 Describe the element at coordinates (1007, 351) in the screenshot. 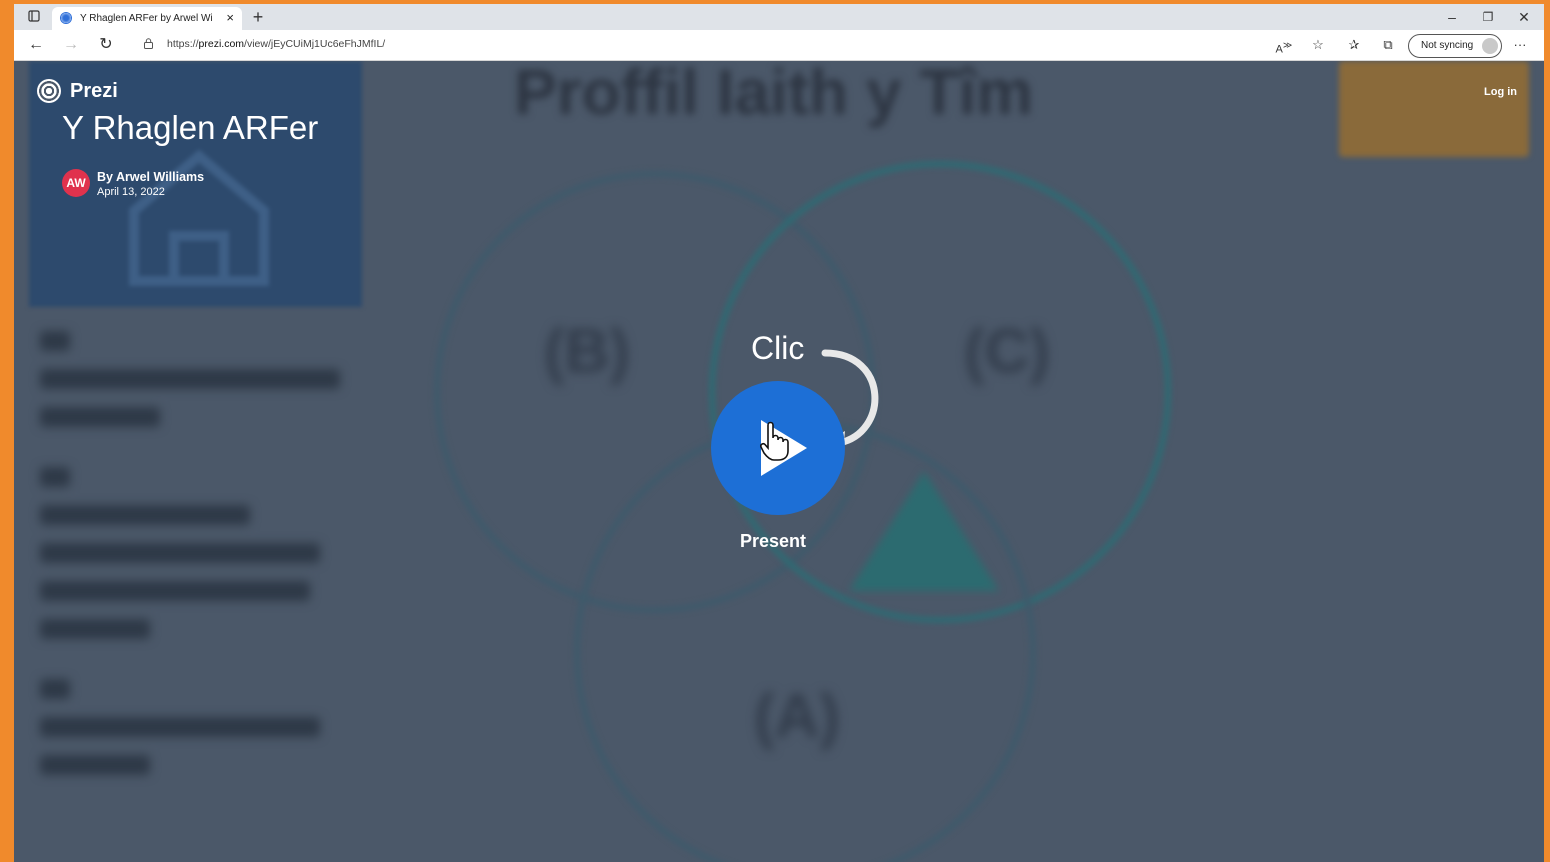

I see `venn-label-c: (C)` at that location.